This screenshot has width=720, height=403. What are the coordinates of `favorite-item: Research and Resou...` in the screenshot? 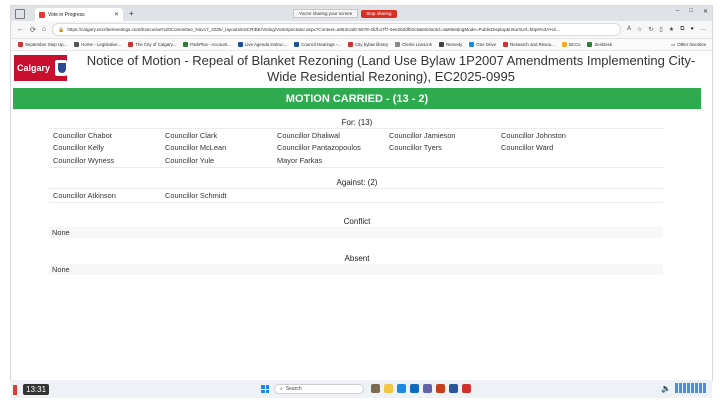 It's located at (529, 44).